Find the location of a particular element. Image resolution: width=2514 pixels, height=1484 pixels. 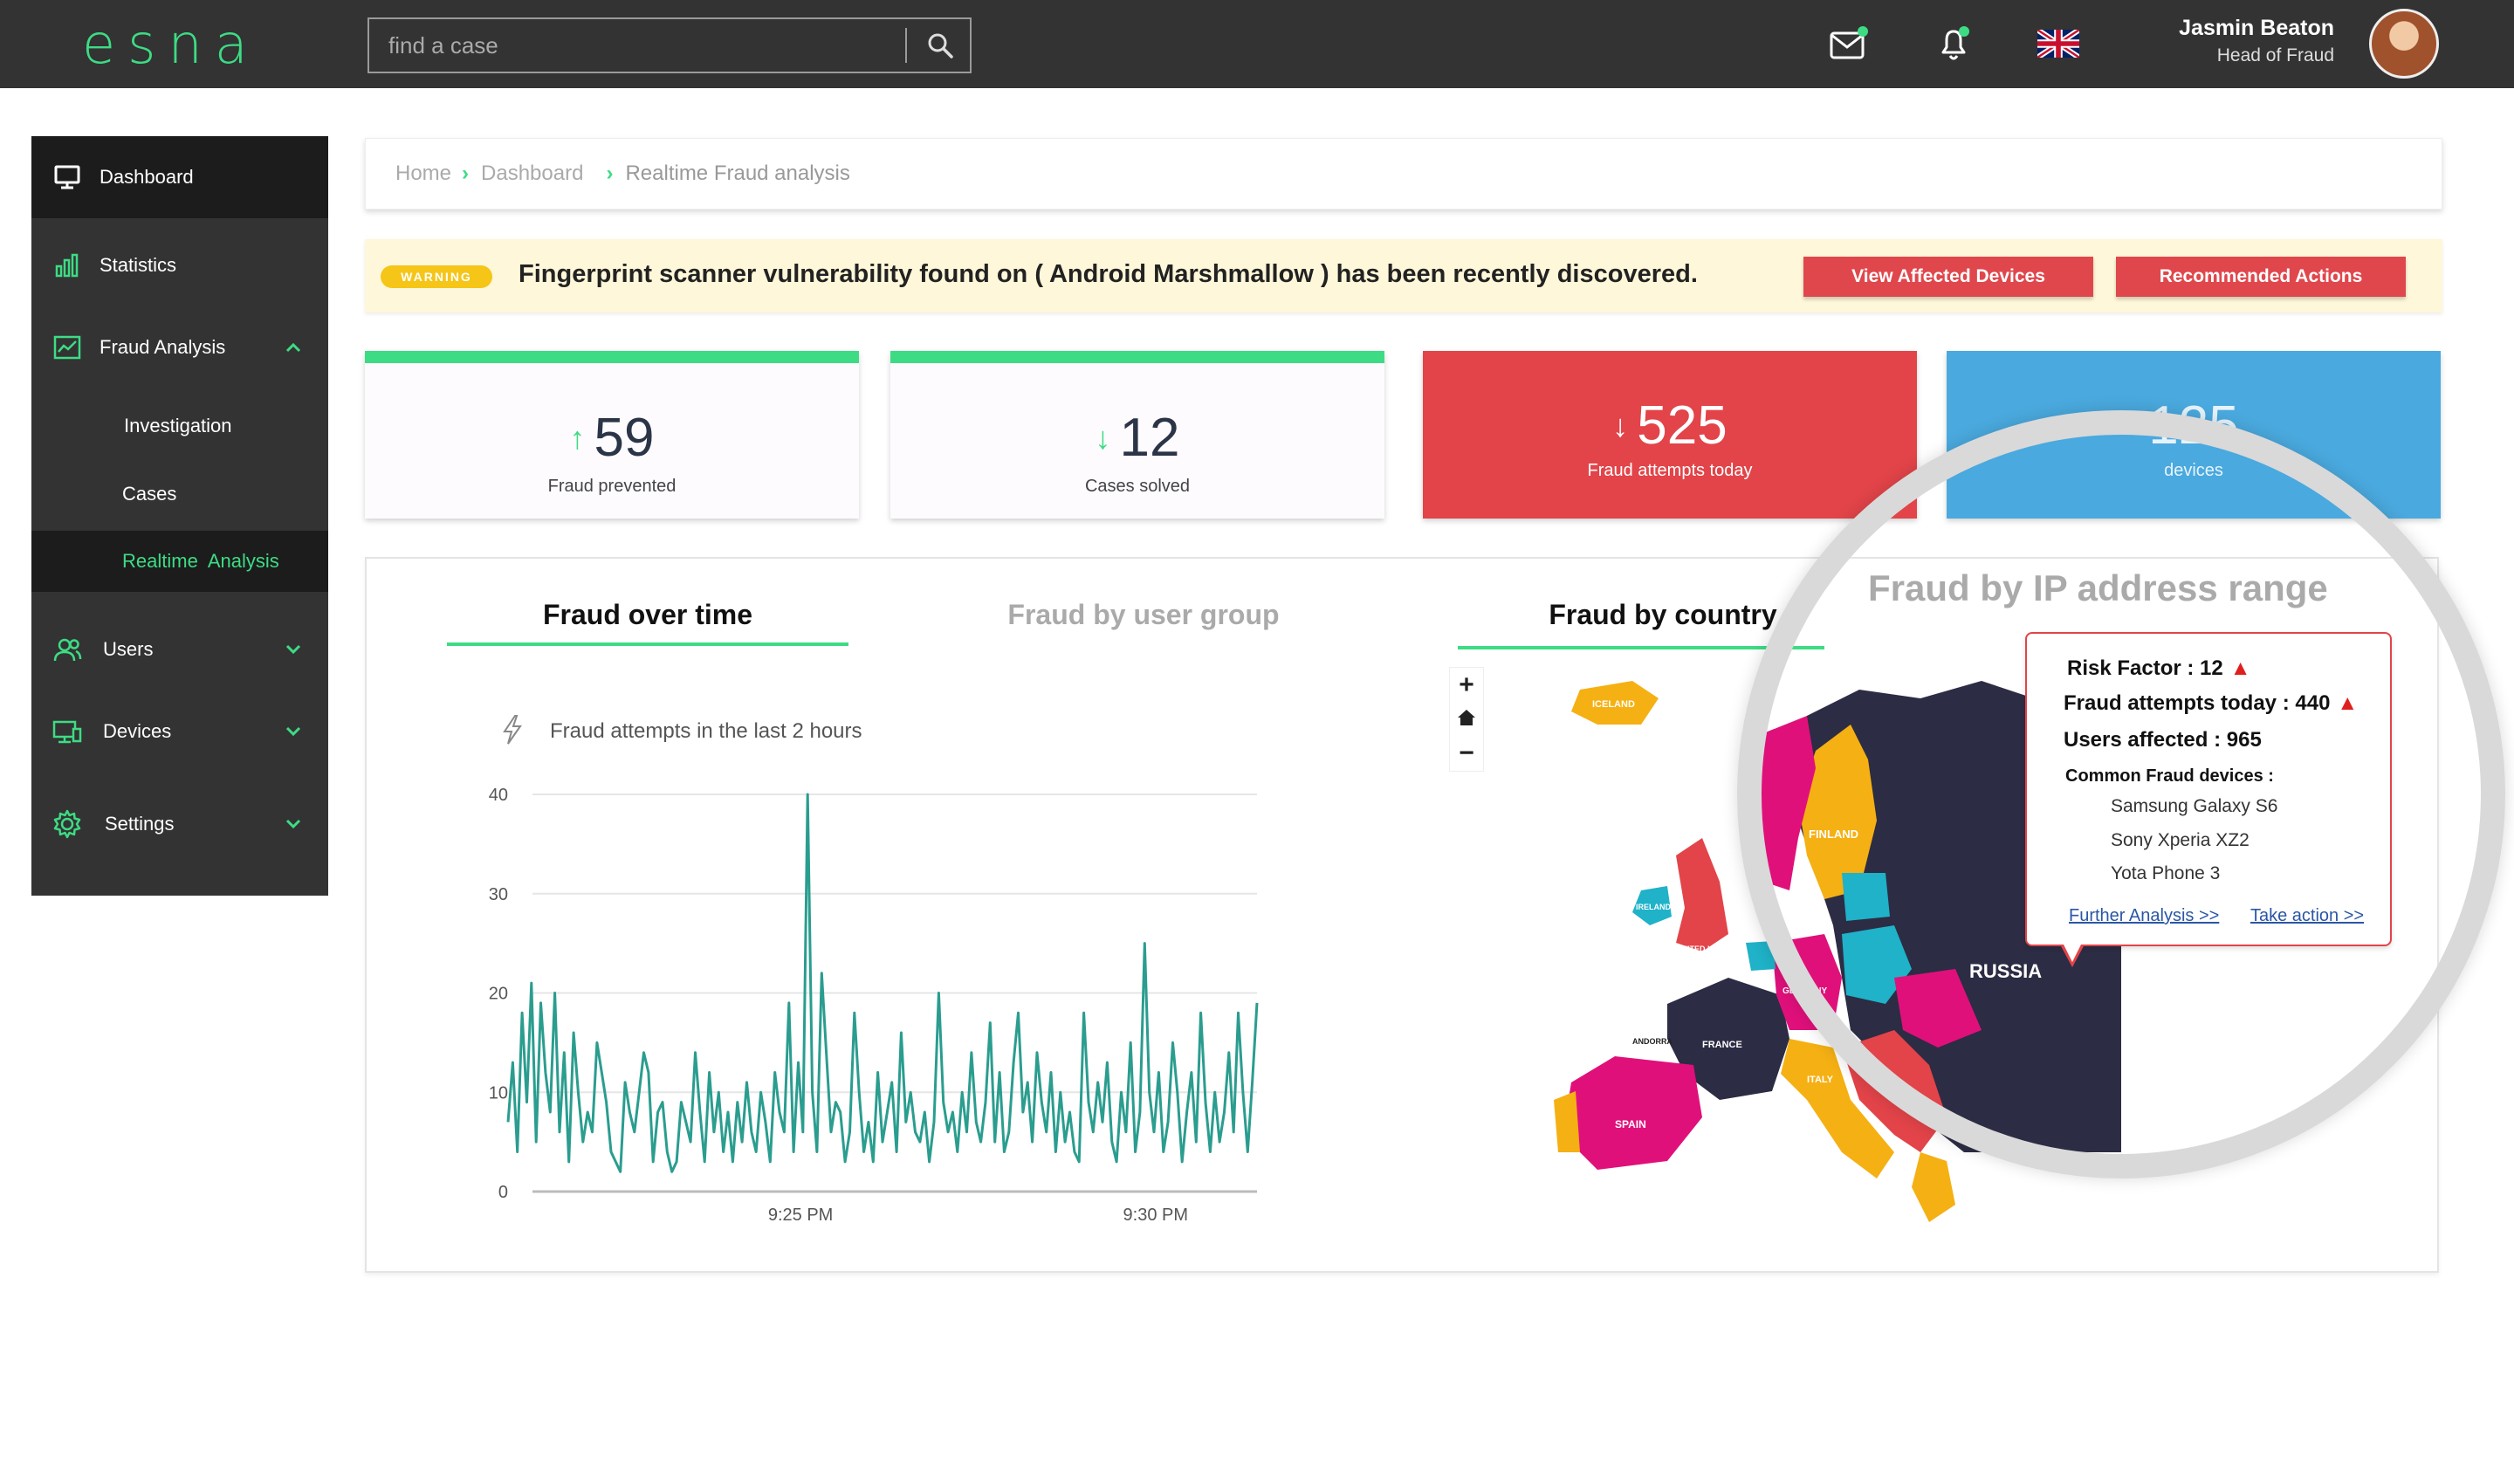

search-box is located at coordinates (670, 45).